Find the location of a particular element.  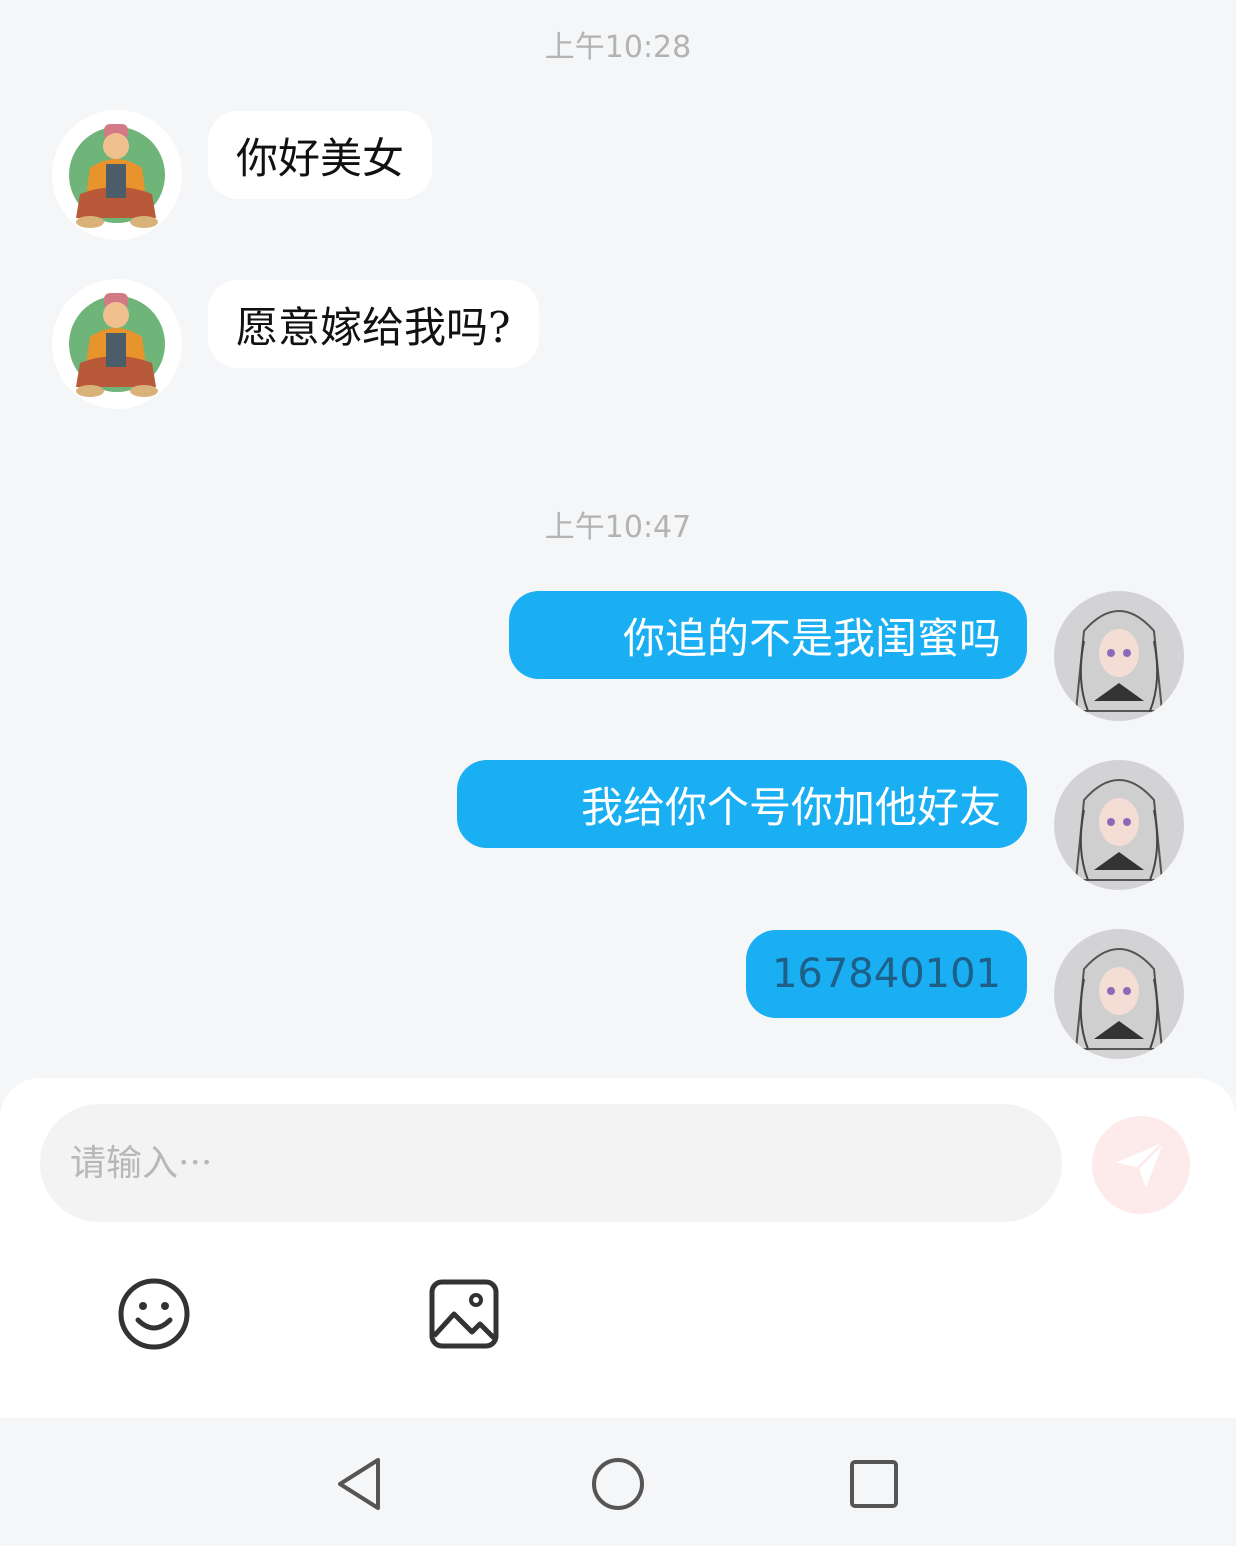

triangle-back-icon is located at coordinates (359, 1484).